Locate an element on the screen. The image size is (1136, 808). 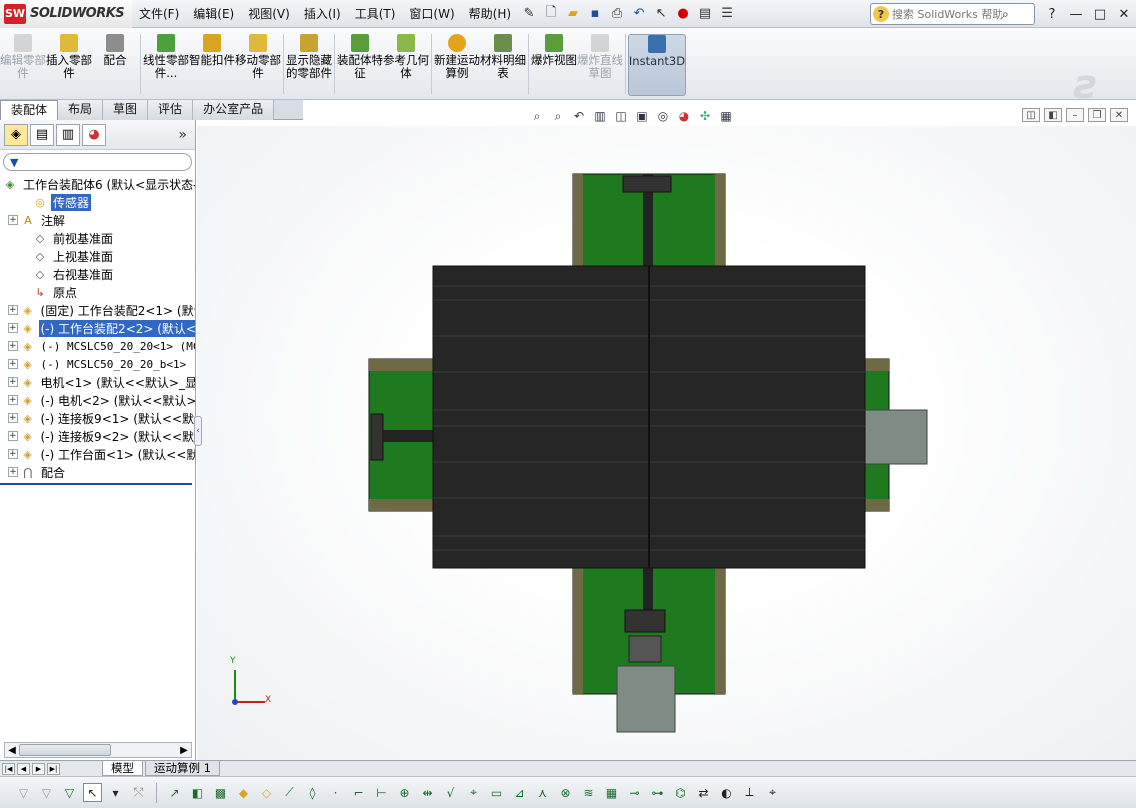
assembly-features-button: 装配体特征 is located at coordinates (360, 65).